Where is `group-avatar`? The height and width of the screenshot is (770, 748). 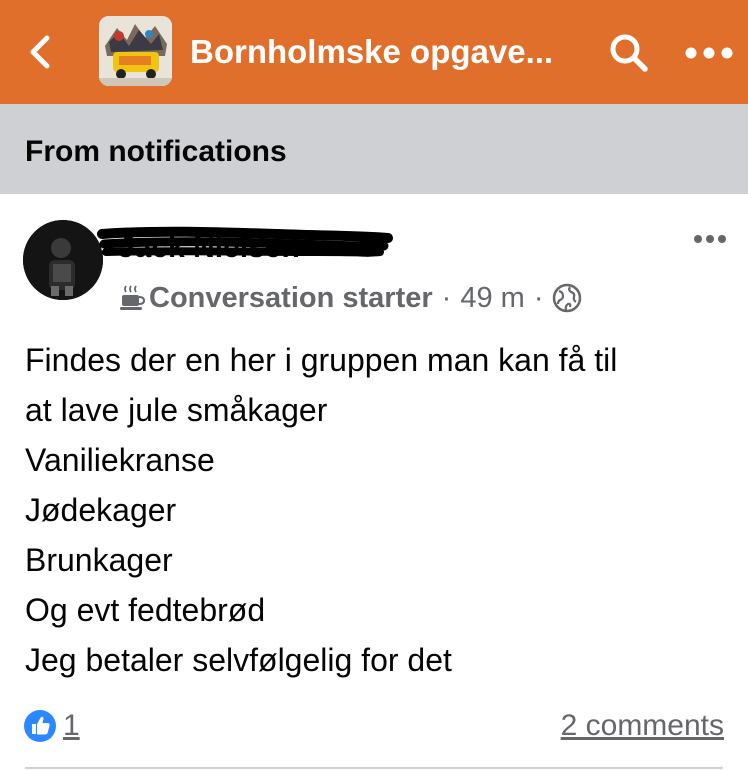 group-avatar is located at coordinates (135, 51).